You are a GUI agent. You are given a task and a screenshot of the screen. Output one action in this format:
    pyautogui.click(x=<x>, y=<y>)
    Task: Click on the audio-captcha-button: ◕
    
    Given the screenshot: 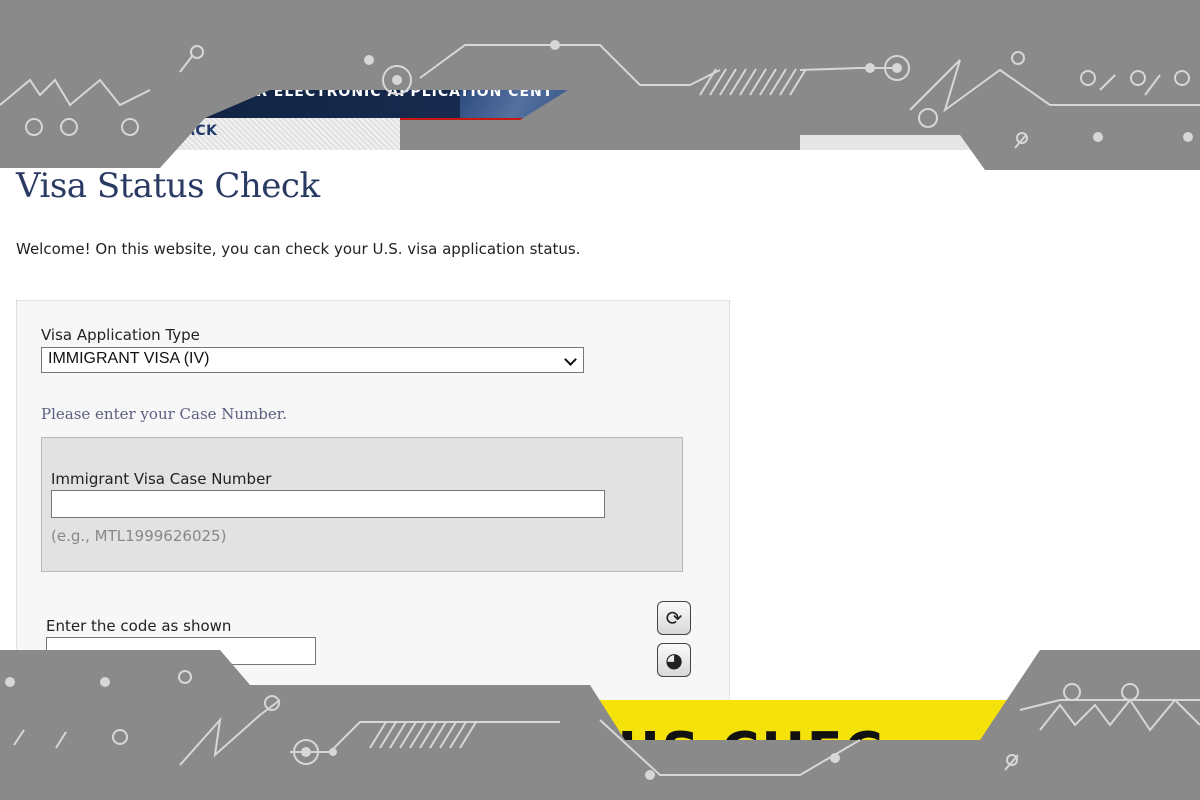 What is the action you would take?
    pyautogui.click(x=674, y=660)
    